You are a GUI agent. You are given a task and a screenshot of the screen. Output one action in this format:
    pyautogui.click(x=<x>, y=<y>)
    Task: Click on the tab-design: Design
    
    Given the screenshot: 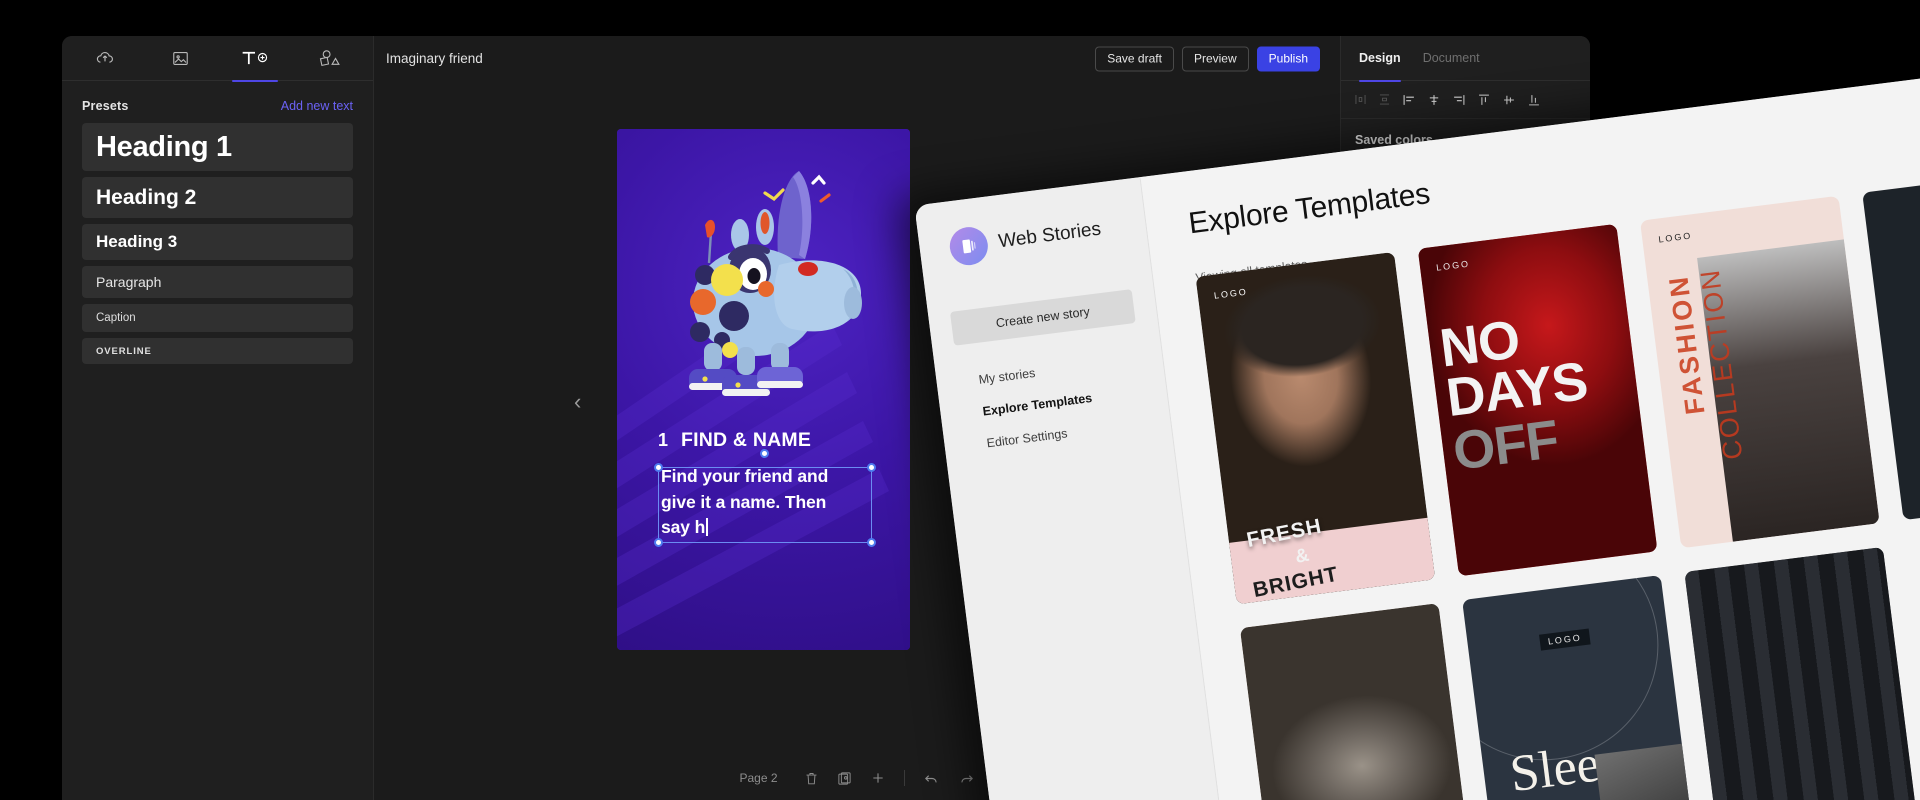 What is the action you would take?
    pyautogui.click(x=1380, y=59)
    